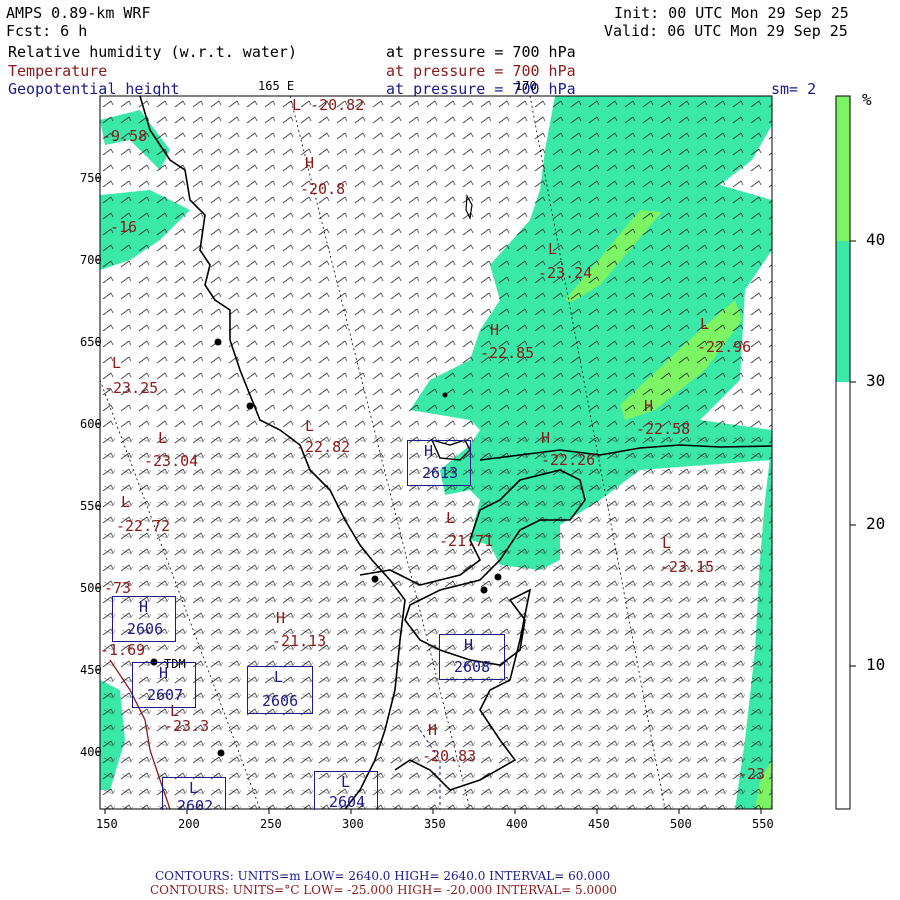 Image resolution: width=900 pixels, height=900 pixels. What do you see at coordinates (876, 523) in the screenshot?
I see `colorbar-tick-label: 20` at bounding box center [876, 523].